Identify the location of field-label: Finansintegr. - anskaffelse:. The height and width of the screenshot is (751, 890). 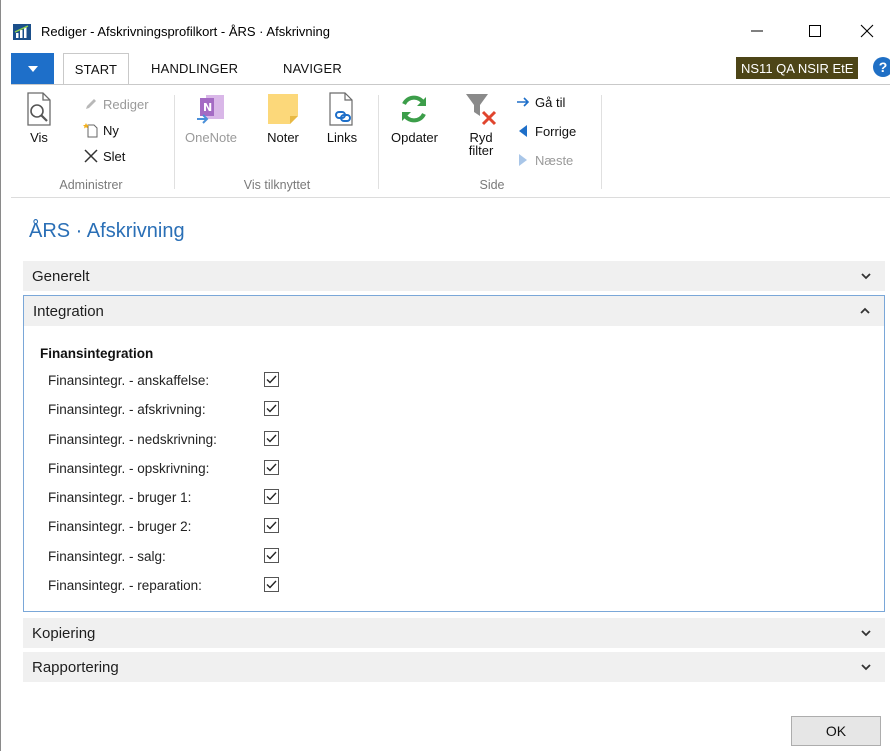
(129, 380).